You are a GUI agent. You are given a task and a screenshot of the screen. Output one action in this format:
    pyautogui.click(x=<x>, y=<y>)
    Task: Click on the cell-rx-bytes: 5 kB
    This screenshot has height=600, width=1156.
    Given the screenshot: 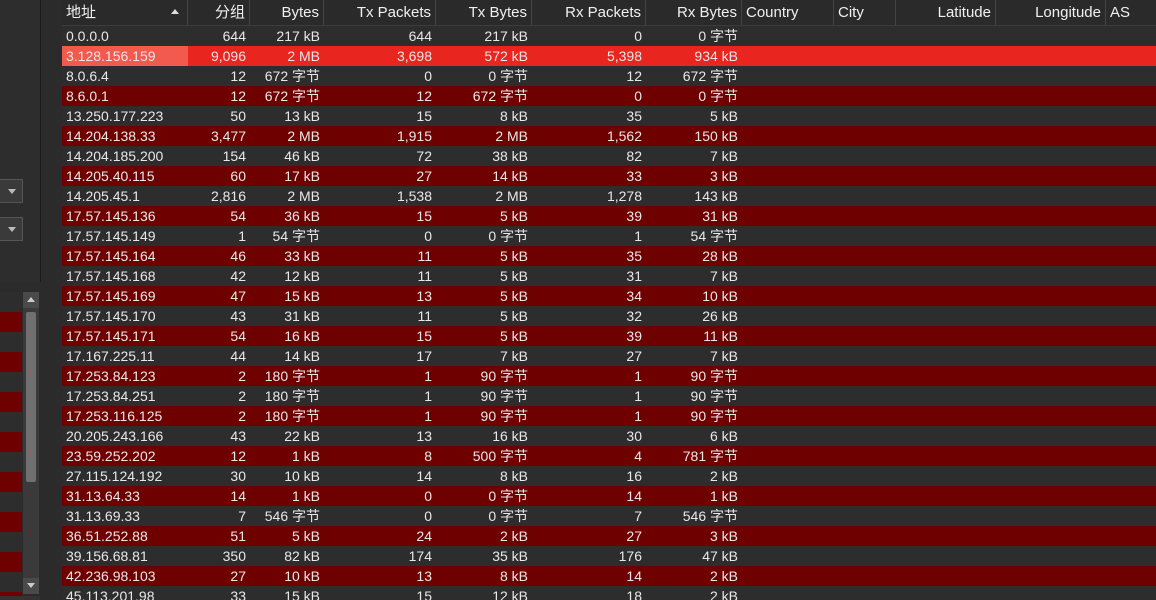 What is the action you would take?
    pyautogui.click(x=723, y=116)
    